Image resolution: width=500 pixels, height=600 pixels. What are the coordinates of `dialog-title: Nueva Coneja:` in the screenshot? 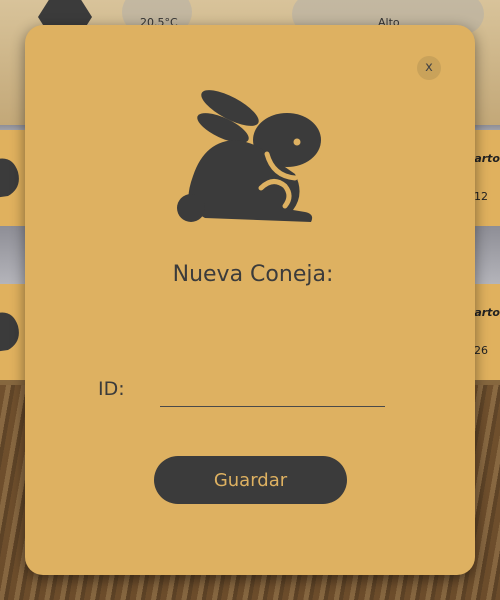 It's located at (253, 274).